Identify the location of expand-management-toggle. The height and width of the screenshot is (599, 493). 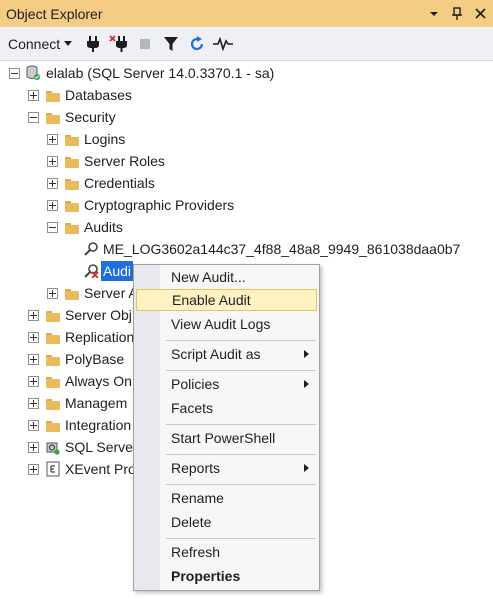
(33, 403).